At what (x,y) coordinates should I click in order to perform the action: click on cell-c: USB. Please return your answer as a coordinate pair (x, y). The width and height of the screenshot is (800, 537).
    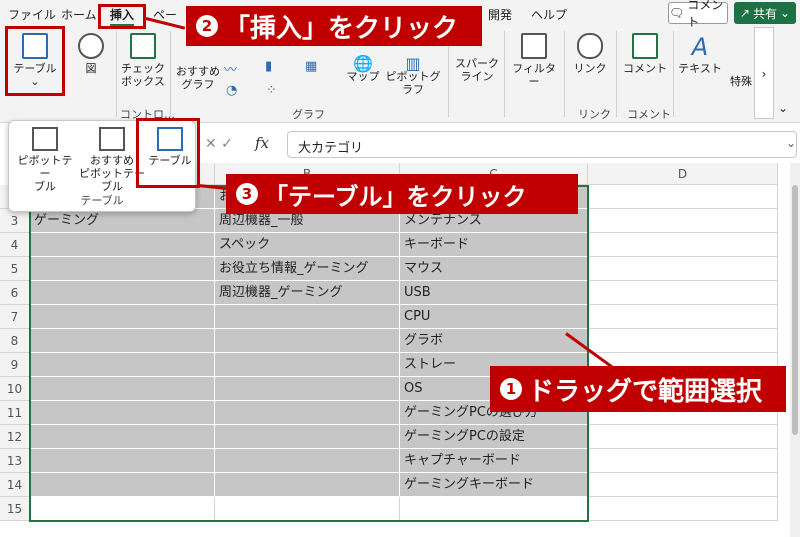
    Looking at the image, I should click on (494, 293).